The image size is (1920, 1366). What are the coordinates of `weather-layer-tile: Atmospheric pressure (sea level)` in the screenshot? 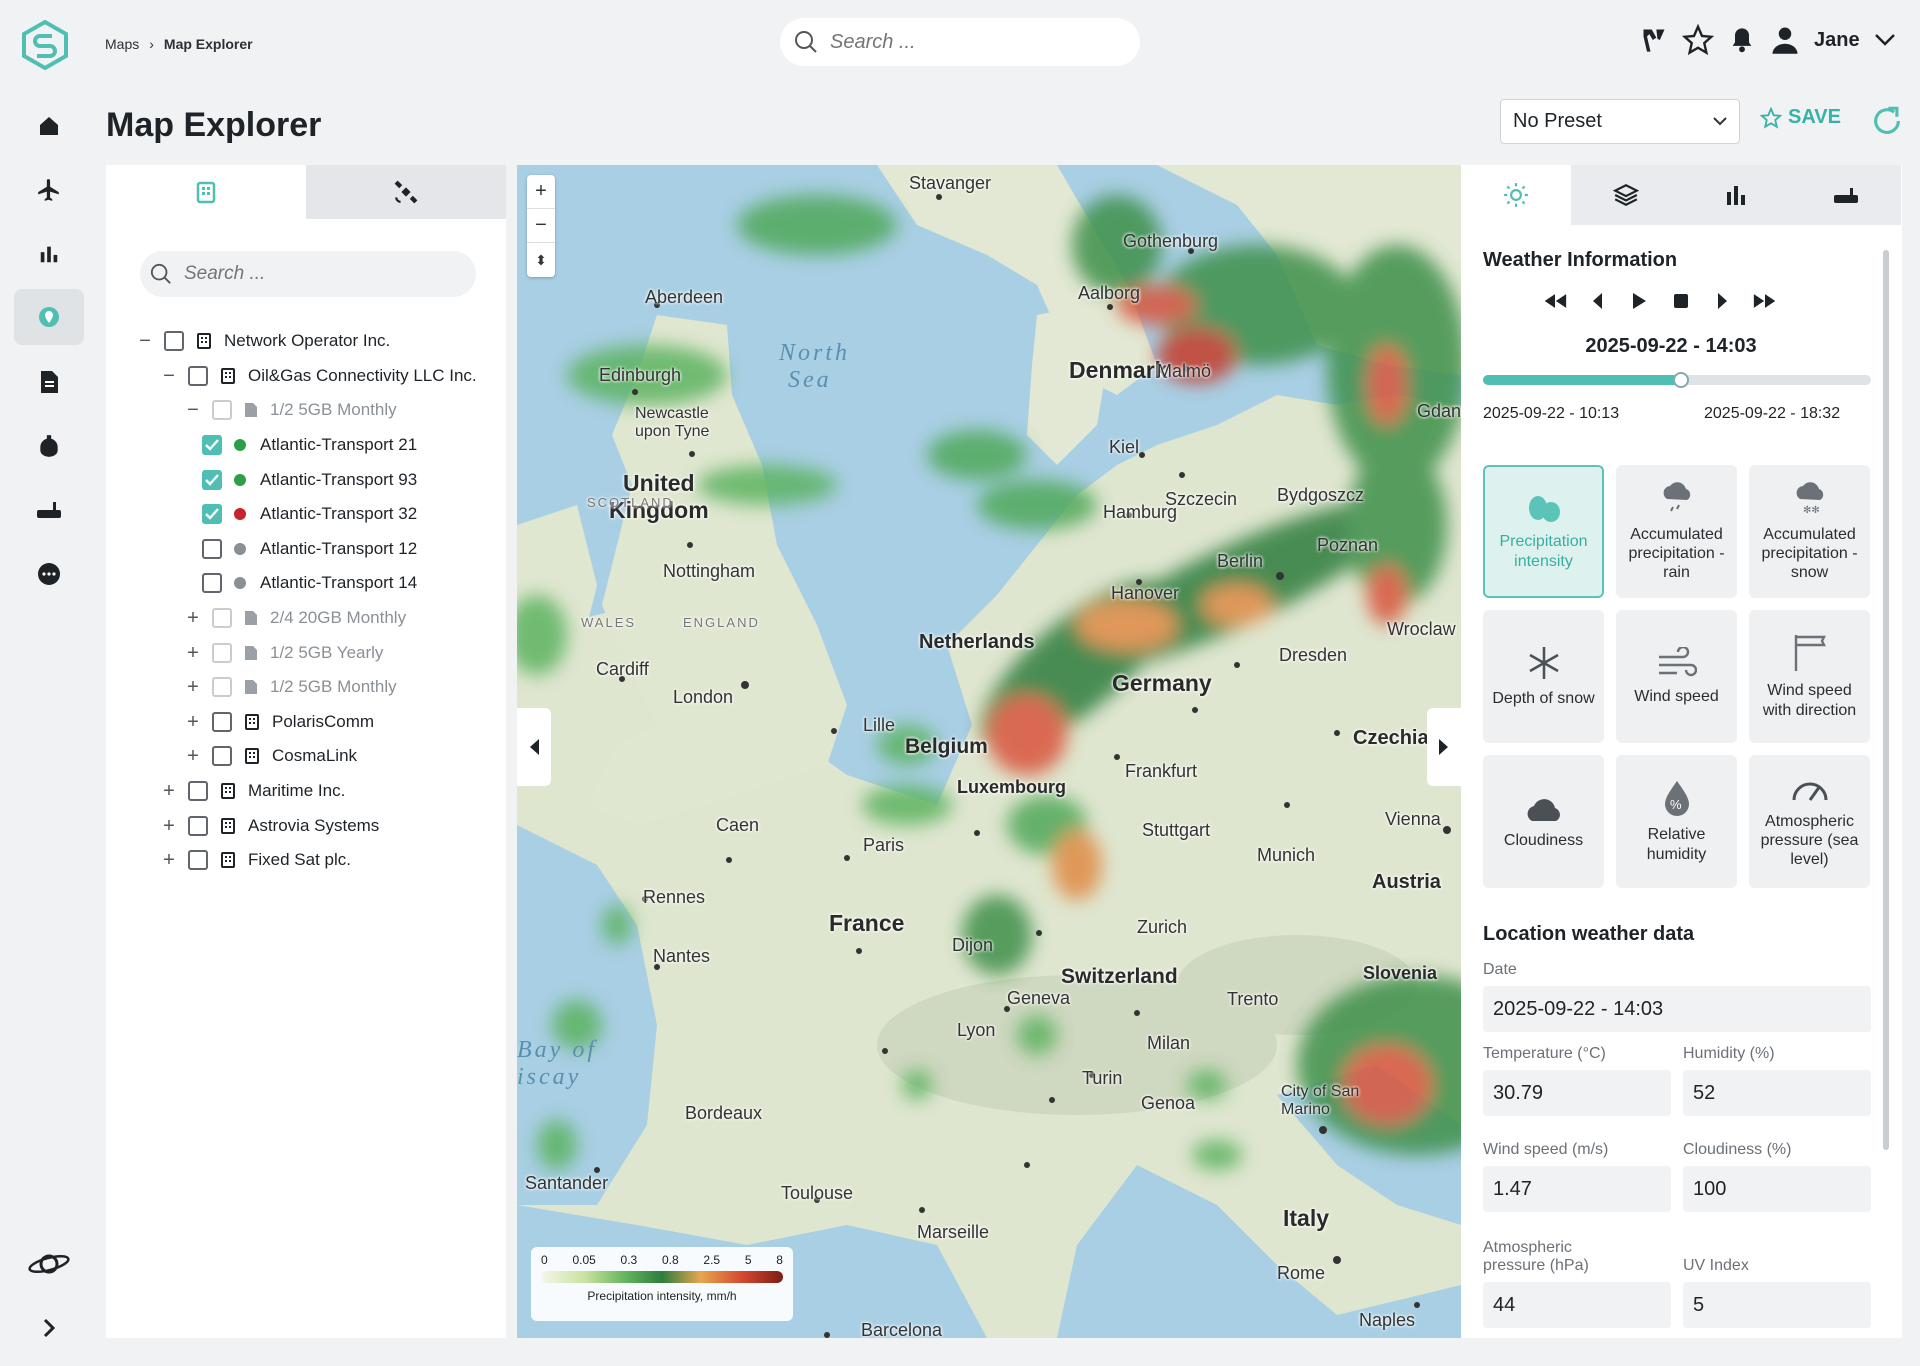 It's located at (1809, 821).